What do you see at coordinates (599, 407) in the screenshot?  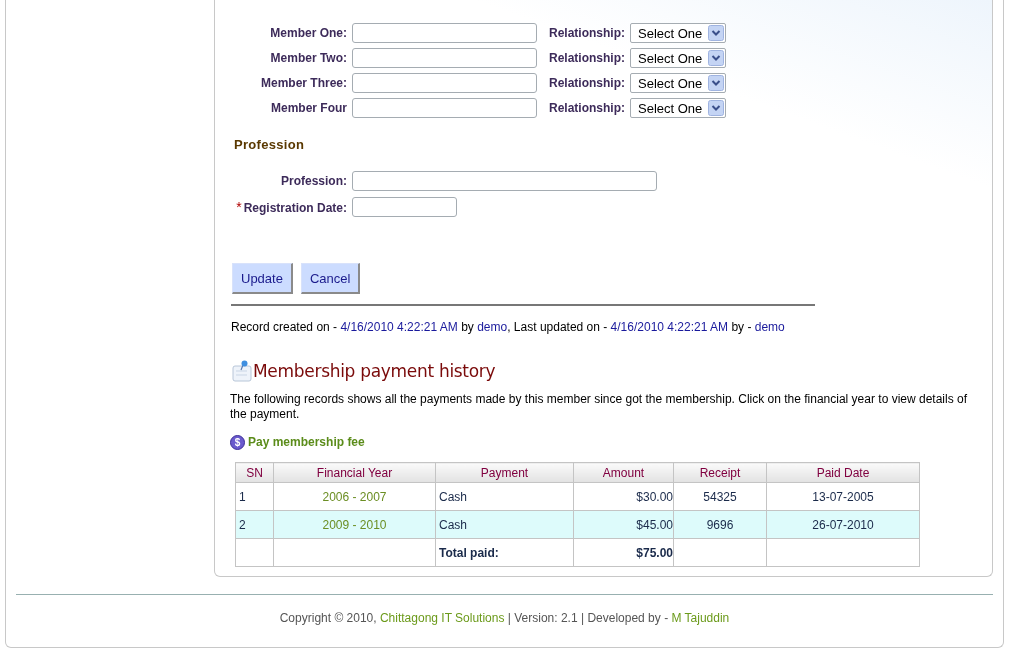 I see `description-text: The following records shows all the payments made by this member since got the membership. Click on the financial year to view details of the payment.` at bounding box center [599, 407].